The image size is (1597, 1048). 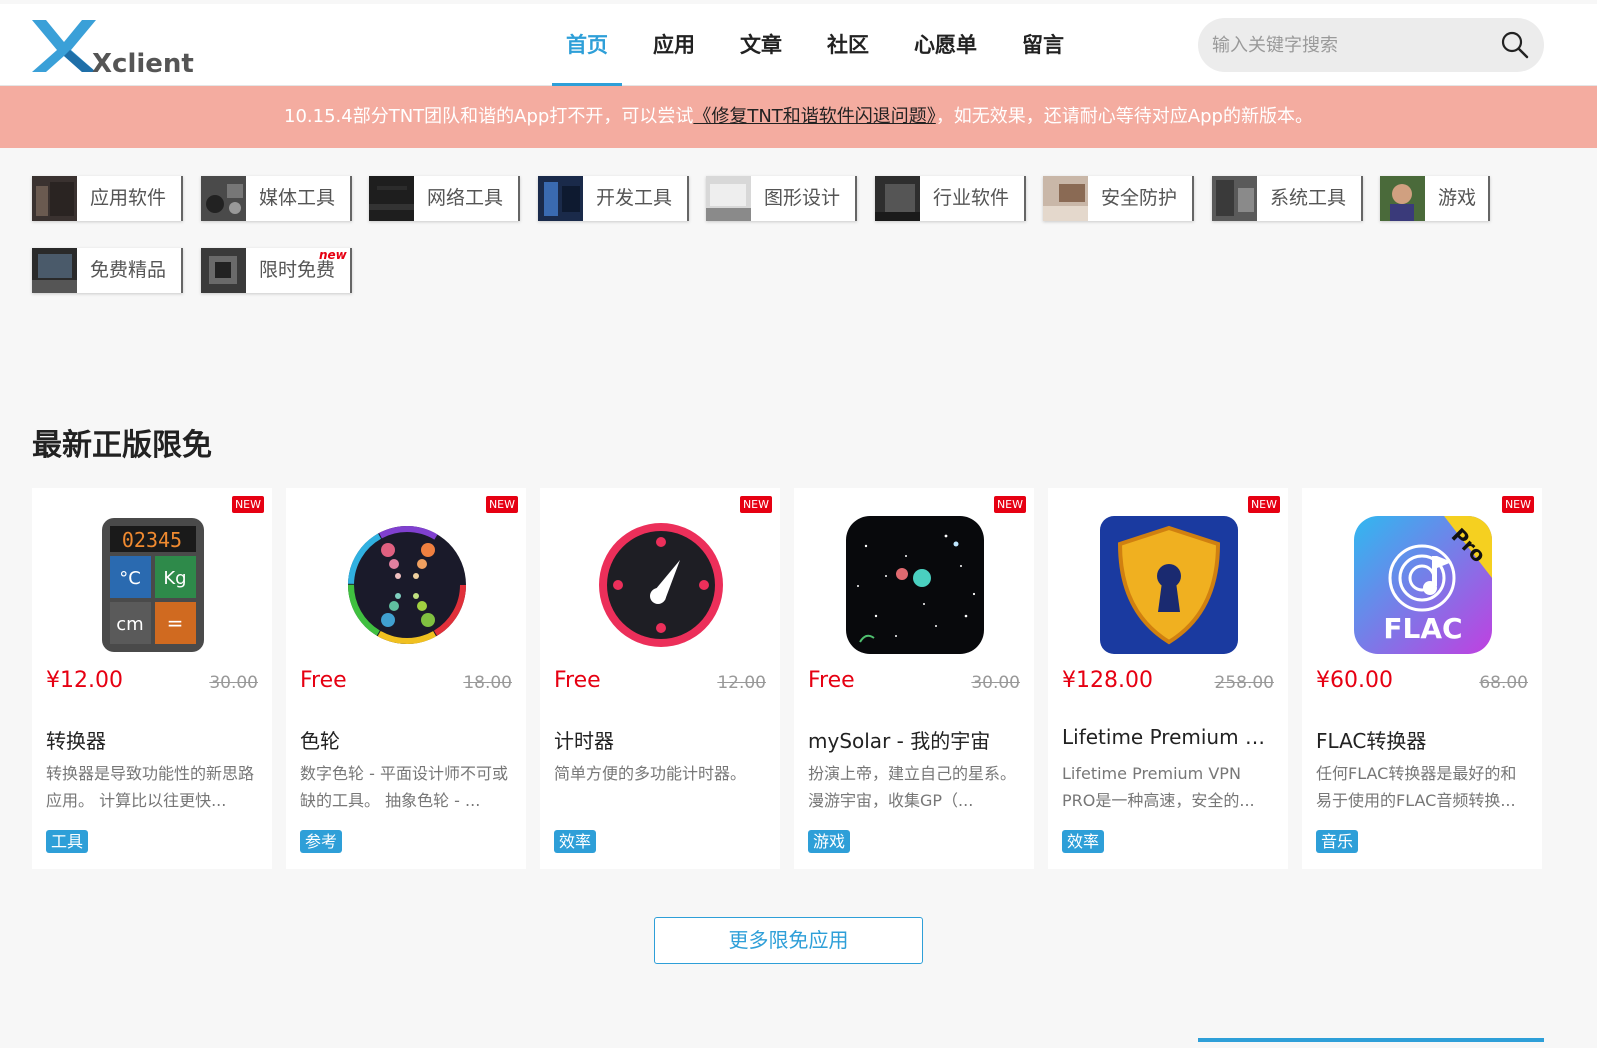 I want to click on category-label: 应用软件, so click(x=128, y=198).